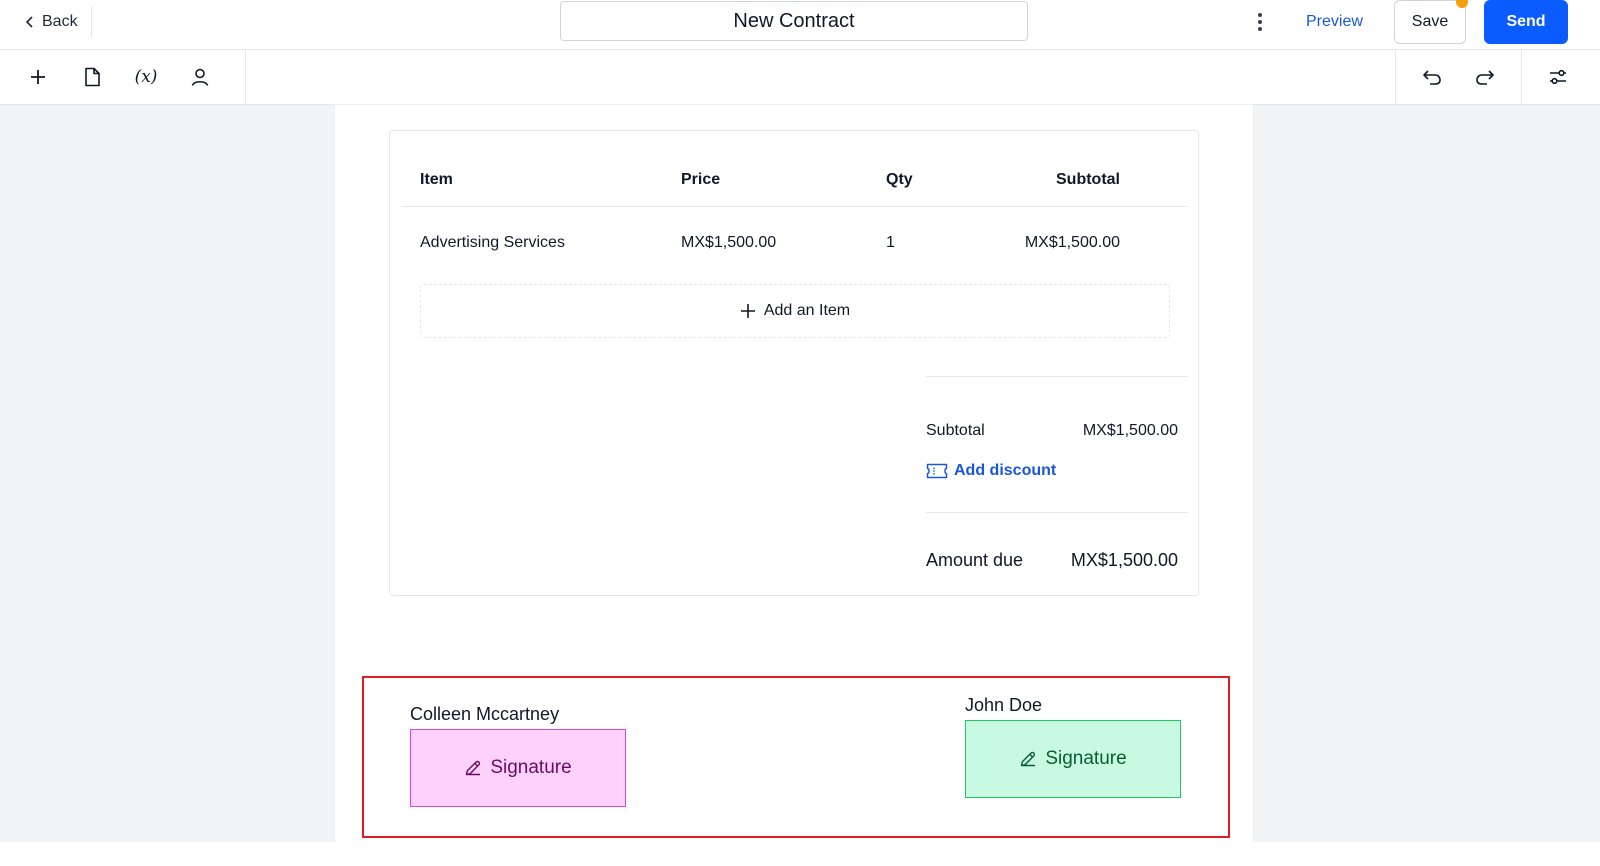 The height and width of the screenshot is (866, 1600). I want to click on editor-toolbar: (x), so click(800, 77).